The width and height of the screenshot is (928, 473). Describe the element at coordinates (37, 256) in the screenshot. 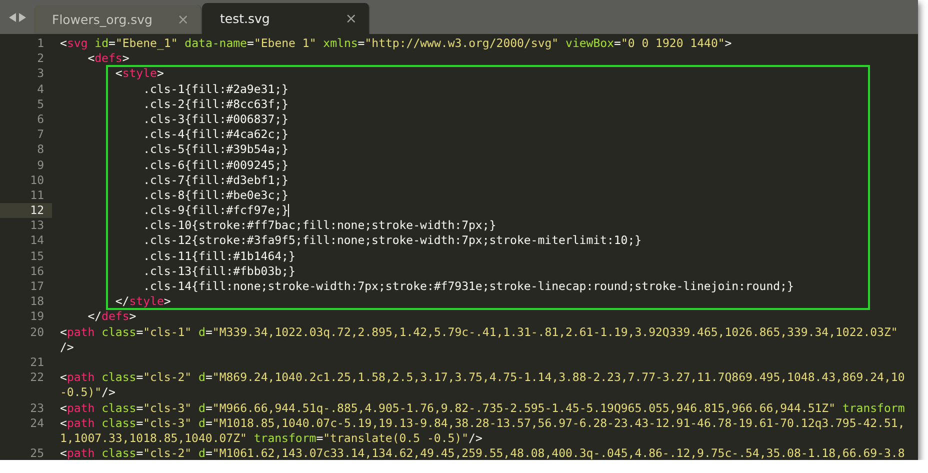

I see `line-number: 15` at that location.